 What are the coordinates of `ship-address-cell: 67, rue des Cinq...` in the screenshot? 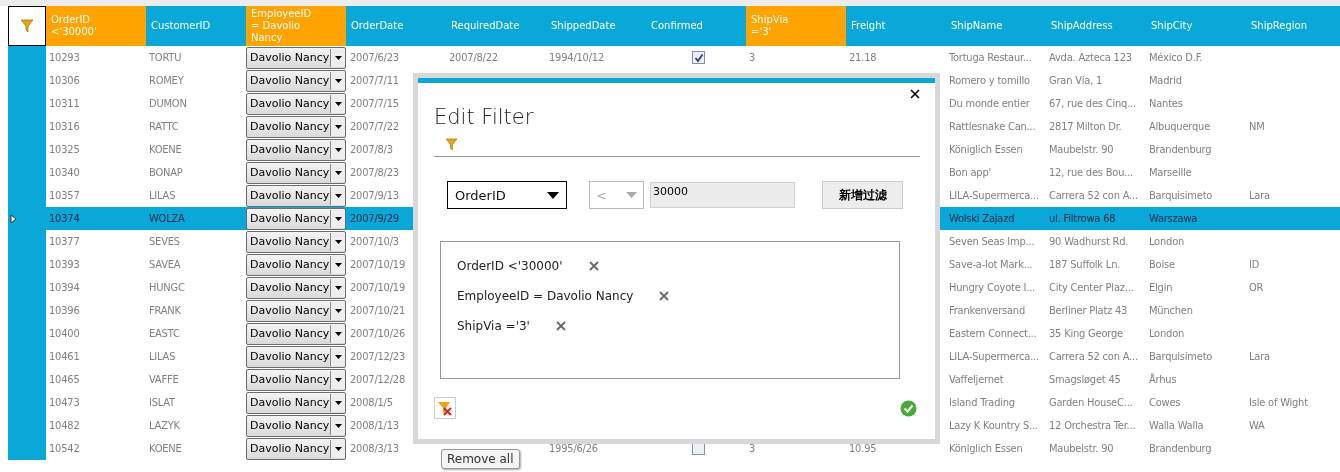 It's located at (1092, 103).